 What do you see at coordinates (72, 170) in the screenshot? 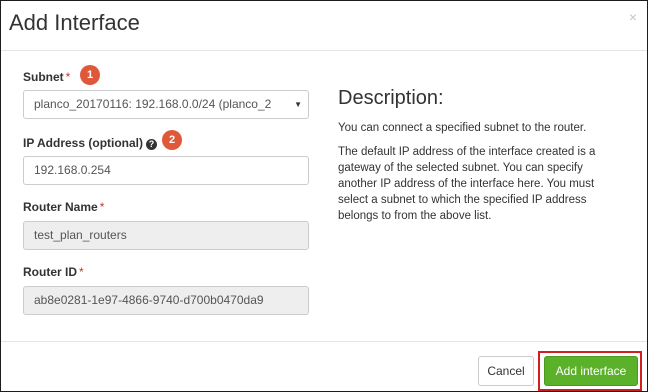
I see `ip-address-value: 192.168.0.254` at bounding box center [72, 170].